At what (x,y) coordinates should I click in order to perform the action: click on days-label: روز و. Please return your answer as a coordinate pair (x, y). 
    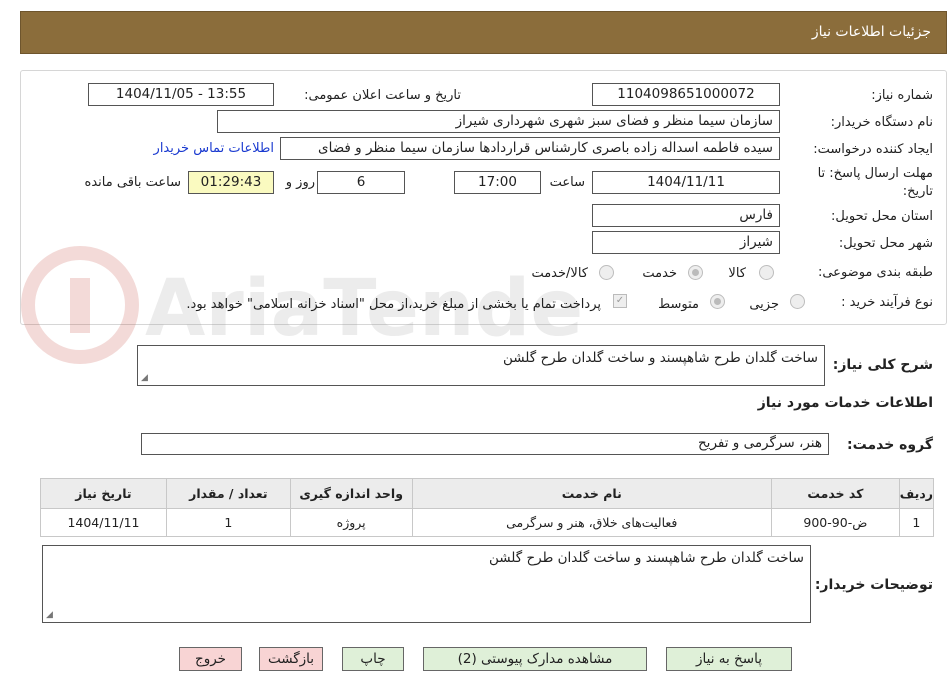
    Looking at the image, I should click on (300, 182).